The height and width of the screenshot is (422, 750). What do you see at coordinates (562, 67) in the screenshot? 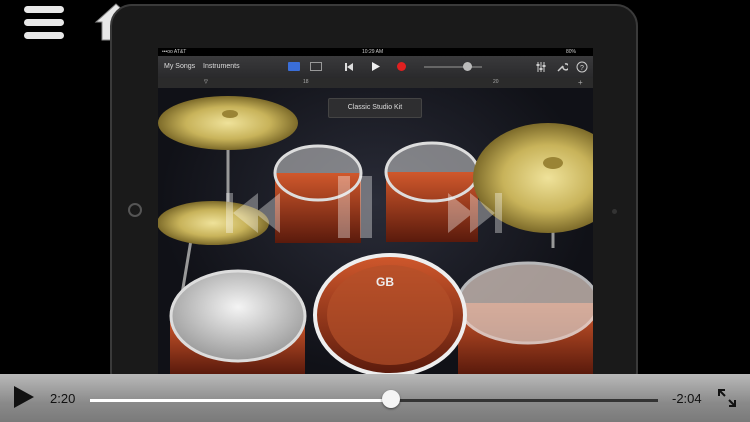
I see `wrench-icon` at bounding box center [562, 67].